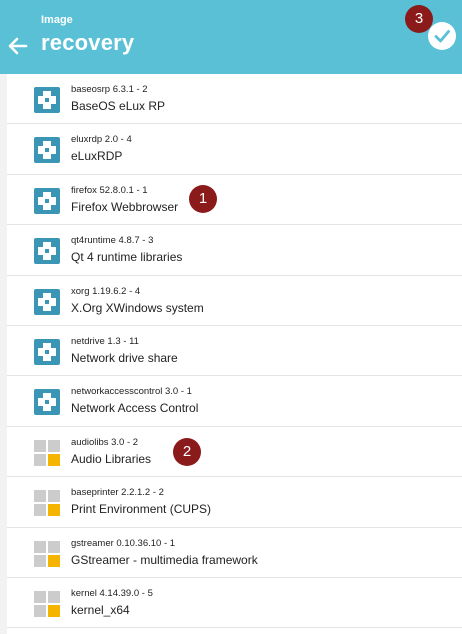  What do you see at coordinates (203, 199) in the screenshot?
I see `callout-badge-1: 1` at bounding box center [203, 199].